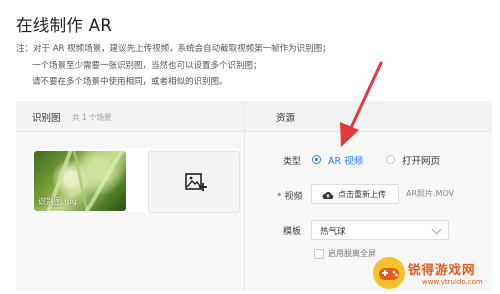  I want to click on watermark-name: 锐得游戏网, so click(442, 269).